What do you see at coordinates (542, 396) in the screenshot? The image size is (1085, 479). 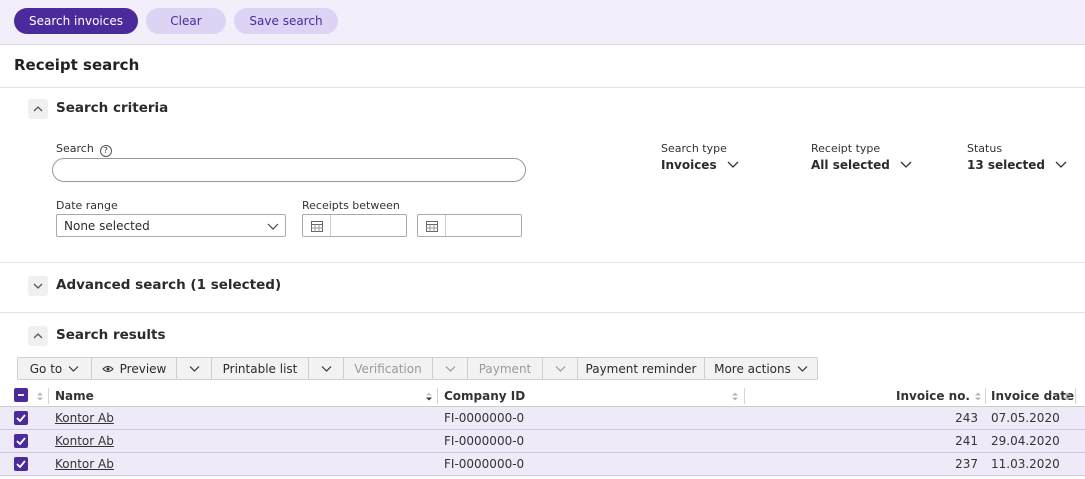 I see `results-table-header: Name Company ID Invoice no. Invoice date` at bounding box center [542, 396].